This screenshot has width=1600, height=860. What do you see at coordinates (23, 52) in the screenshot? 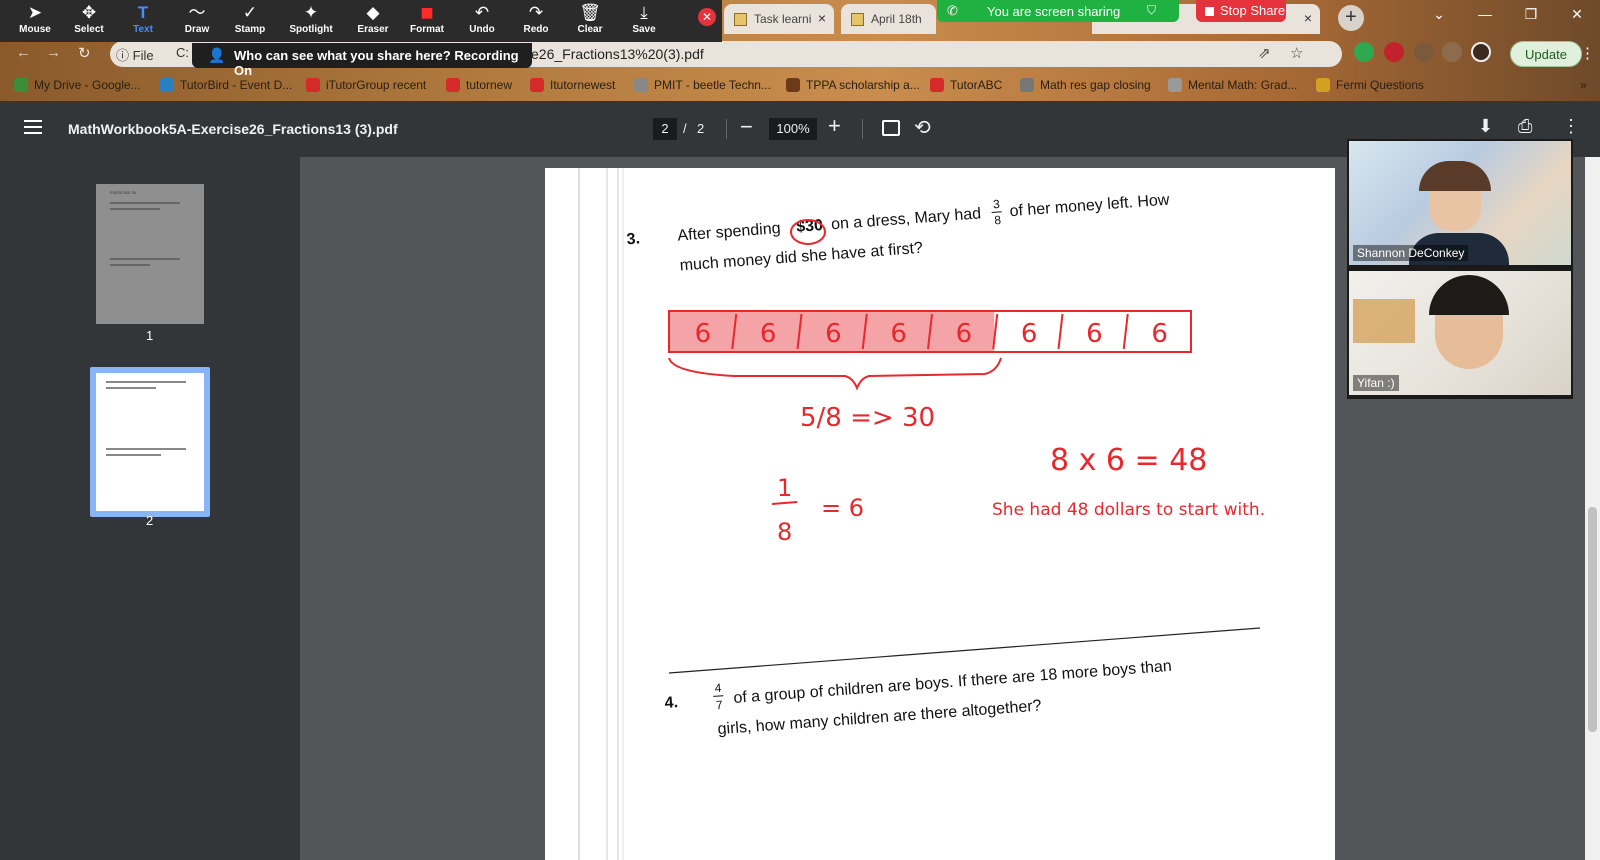
I see `back-arrow-icon: ←` at bounding box center [23, 52].